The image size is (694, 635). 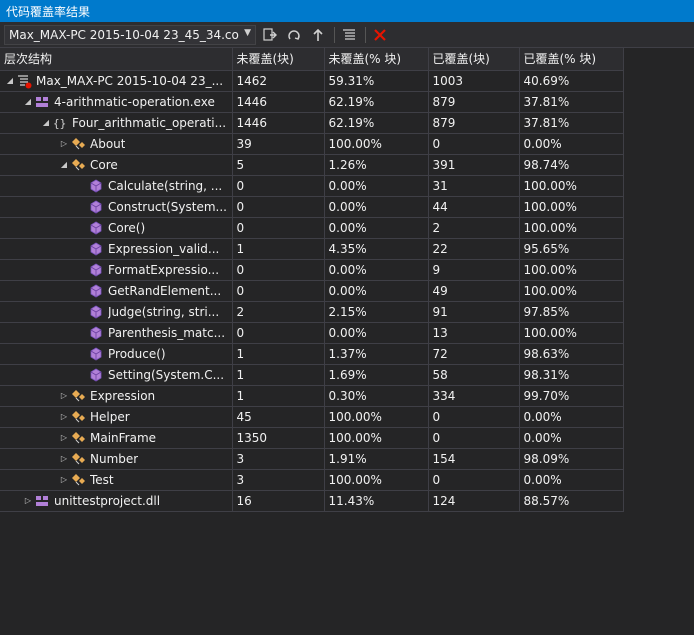 What do you see at coordinates (312, 417) in the screenshot?
I see `table-row: ▷ Helper 45 100.00% 0 0.00%` at bounding box center [312, 417].